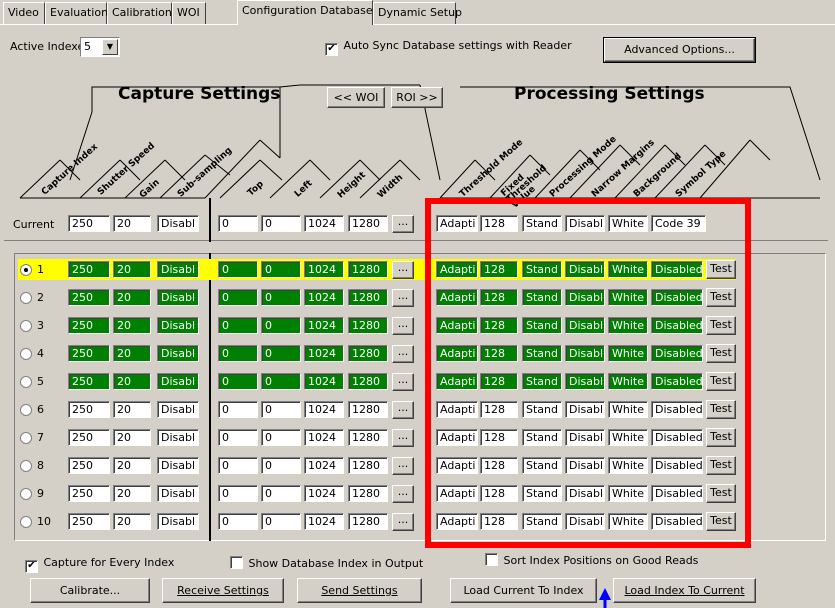  What do you see at coordinates (305, 12) in the screenshot?
I see `tab-configuration-database: Configuration Database` at bounding box center [305, 12].